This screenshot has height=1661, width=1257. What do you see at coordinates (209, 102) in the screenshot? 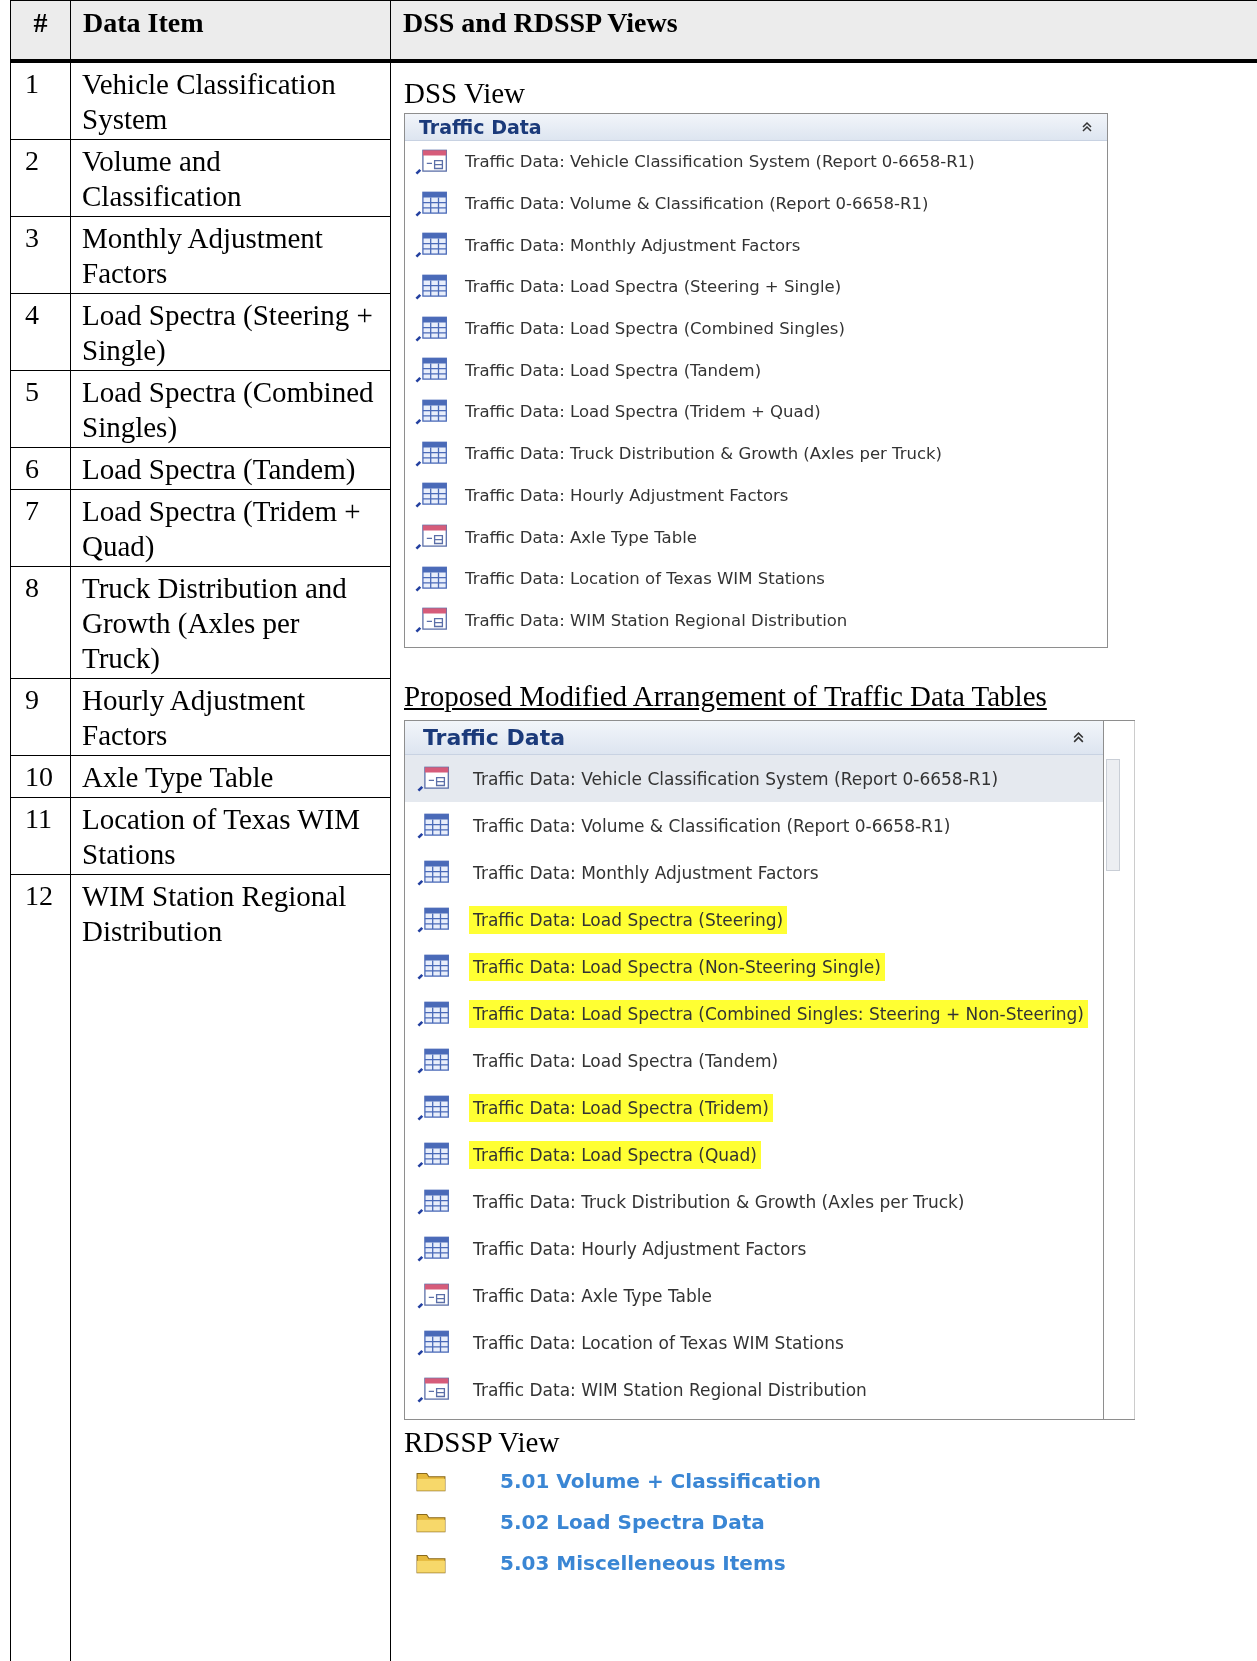
I see `data-item: Vehicle Classification System` at bounding box center [209, 102].